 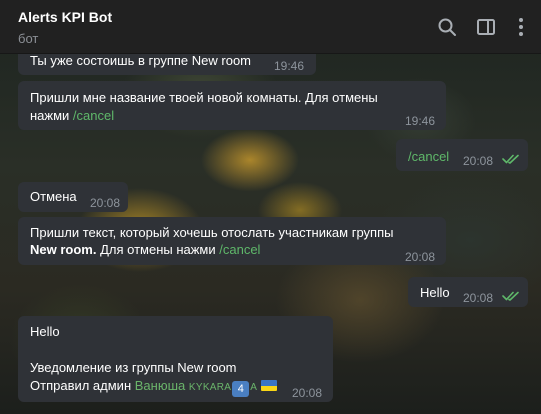 What do you see at coordinates (270, 27) in the screenshot?
I see `chat-header: Alerts KPI Bot бот` at bounding box center [270, 27].